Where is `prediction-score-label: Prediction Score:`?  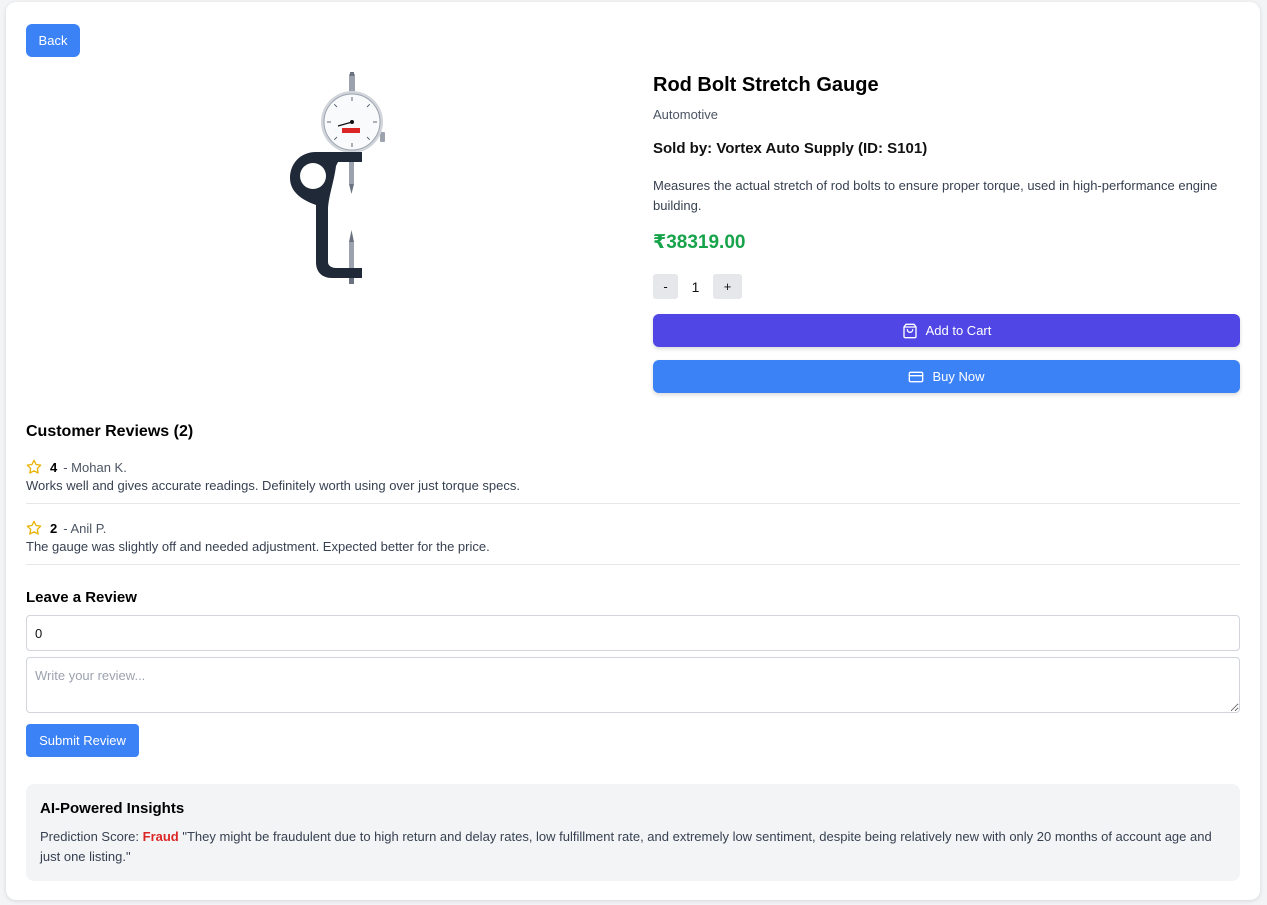 prediction-score-label: Prediction Score: is located at coordinates (89, 836).